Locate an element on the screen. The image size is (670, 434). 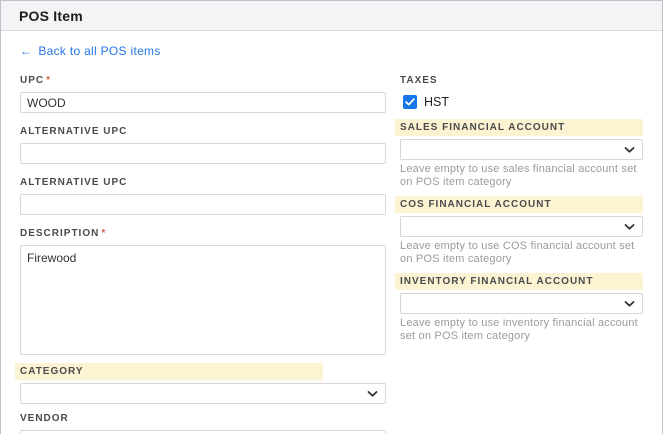
taxes-field-group: TAXES HST is located at coordinates (521, 92).